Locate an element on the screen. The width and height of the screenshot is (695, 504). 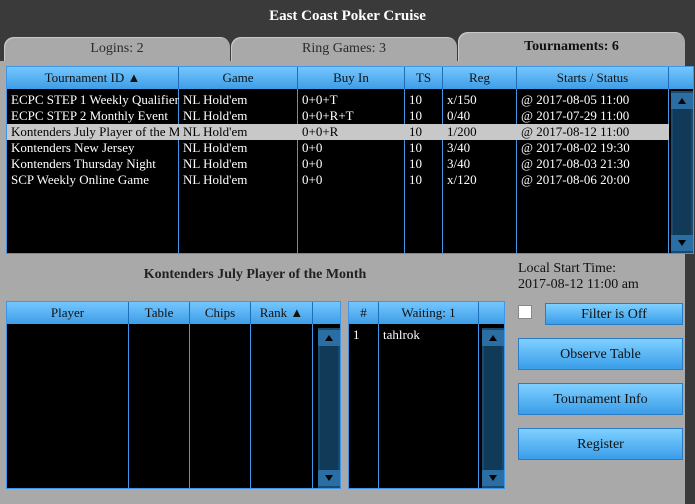
waiting-position: 1 is located at coordinates (356, 334).